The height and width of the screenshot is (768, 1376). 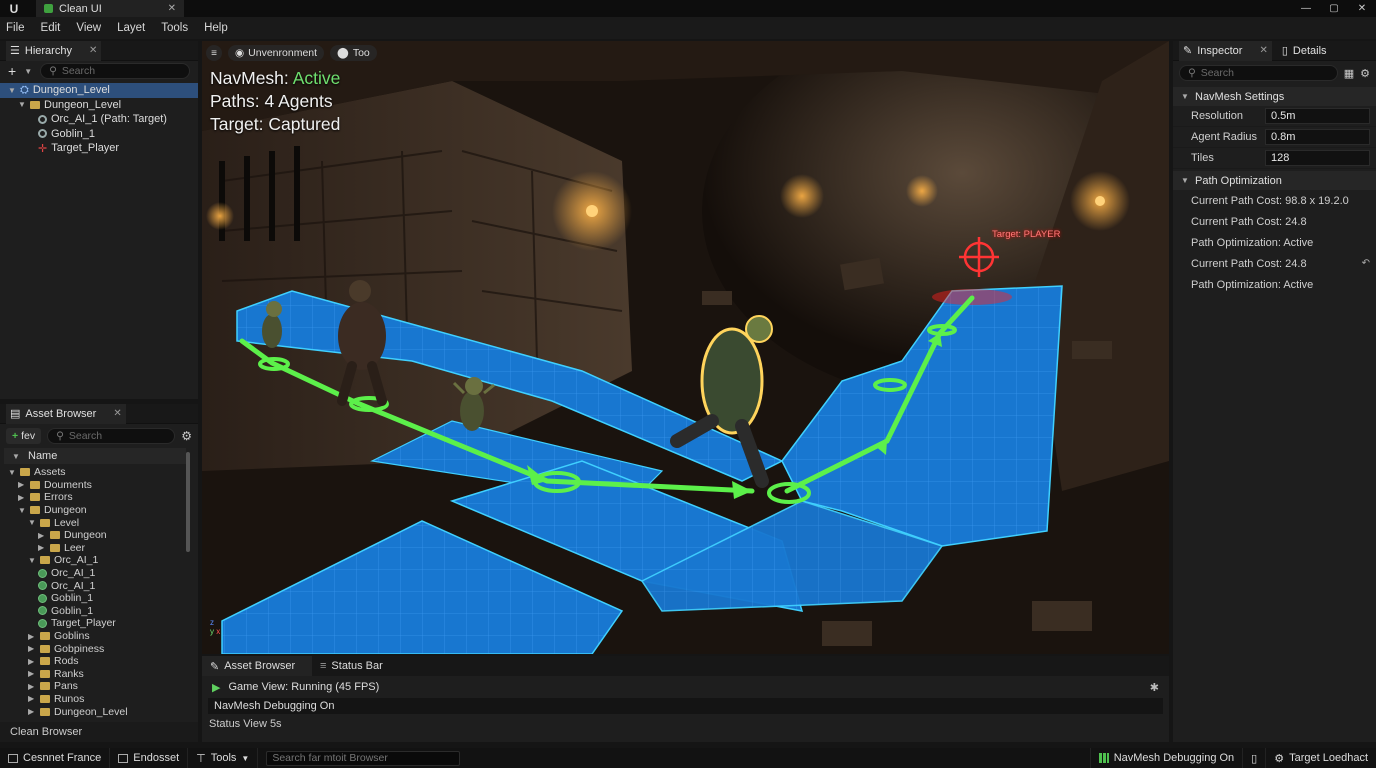 I want to click on inspector-search: ⚲, so click(x=1258, y=73).